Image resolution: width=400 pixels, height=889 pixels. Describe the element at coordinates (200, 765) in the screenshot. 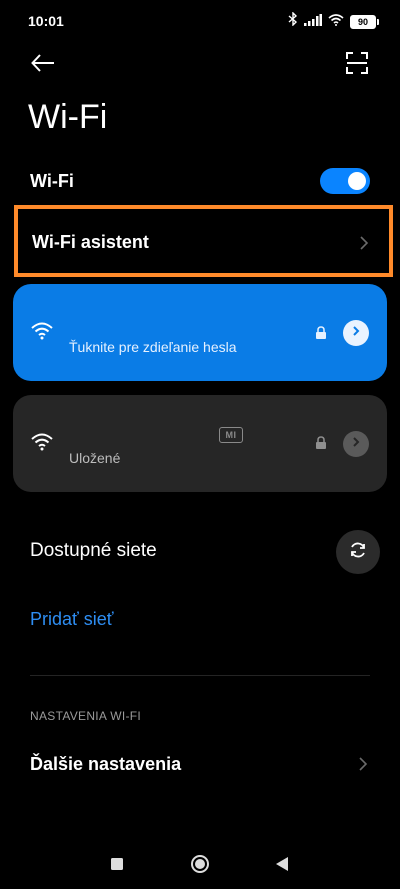

I see `more-settings-row: Ďalšie nastavenia` at that location.